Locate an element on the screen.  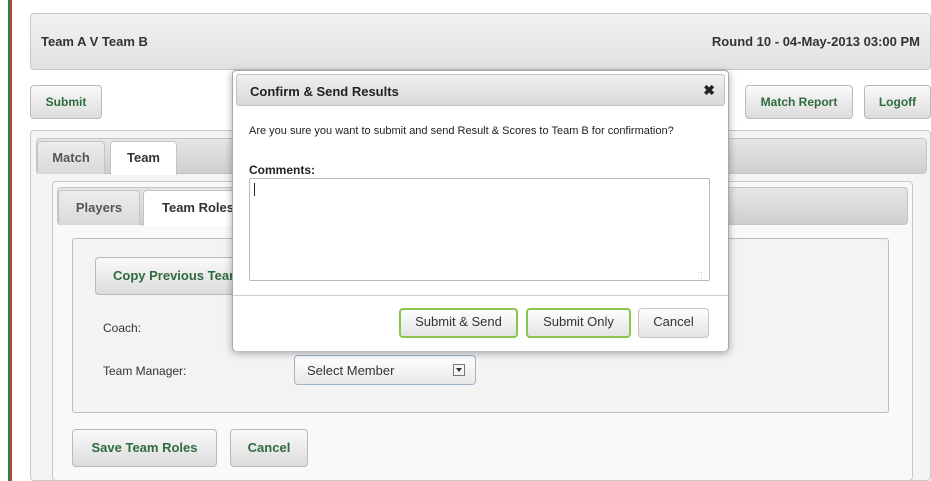
dialog-footer: Submit & Send Submit Only Cancel is located at coordinates (480, 323).